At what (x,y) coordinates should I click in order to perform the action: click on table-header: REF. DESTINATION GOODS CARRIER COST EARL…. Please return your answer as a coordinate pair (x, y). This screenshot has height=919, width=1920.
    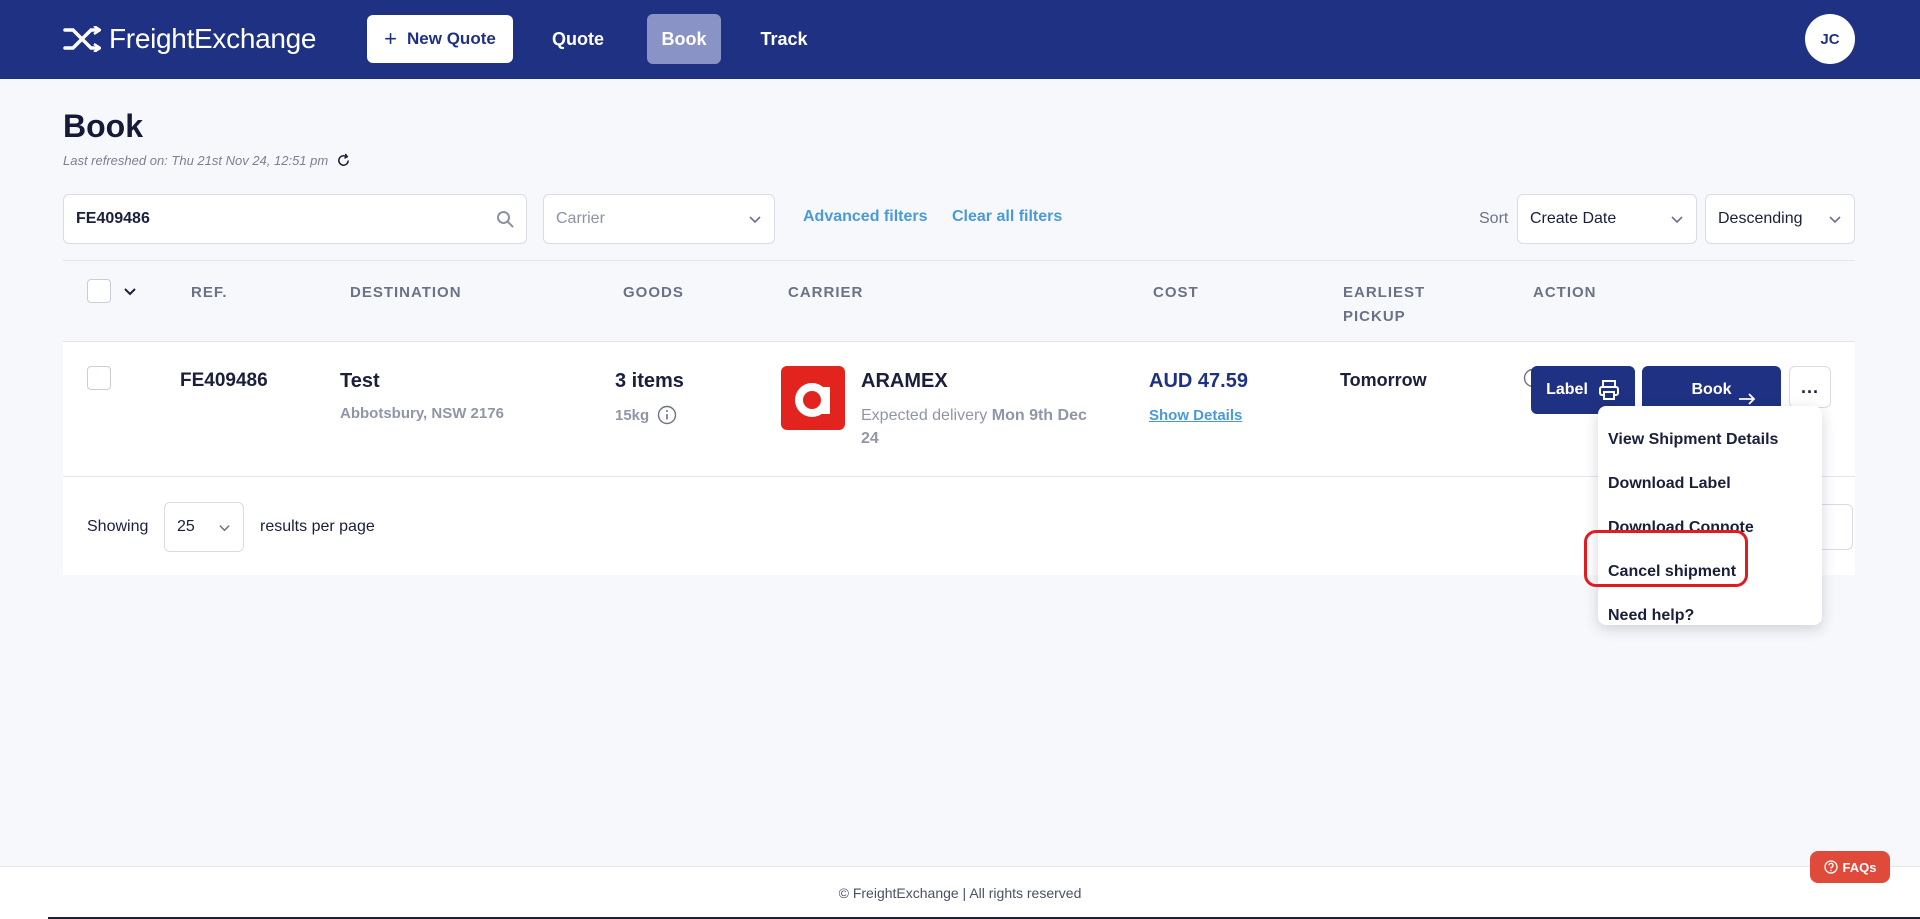
    Looking at the image, I should click on (959, 301).